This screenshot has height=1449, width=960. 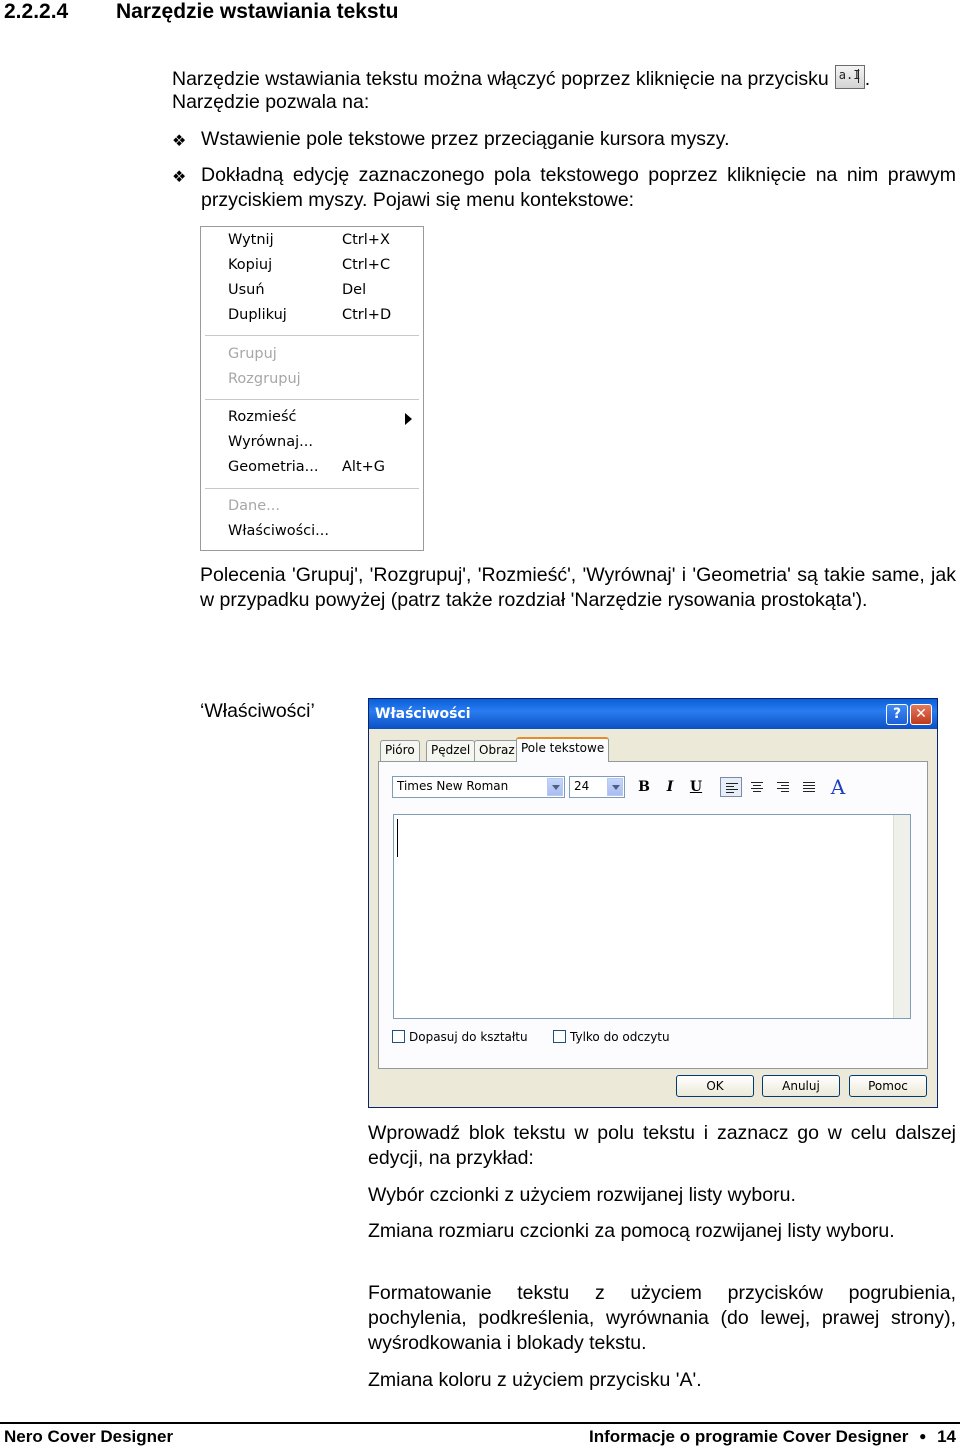 I want to click on text-input-area, so click(x=652, y=916).